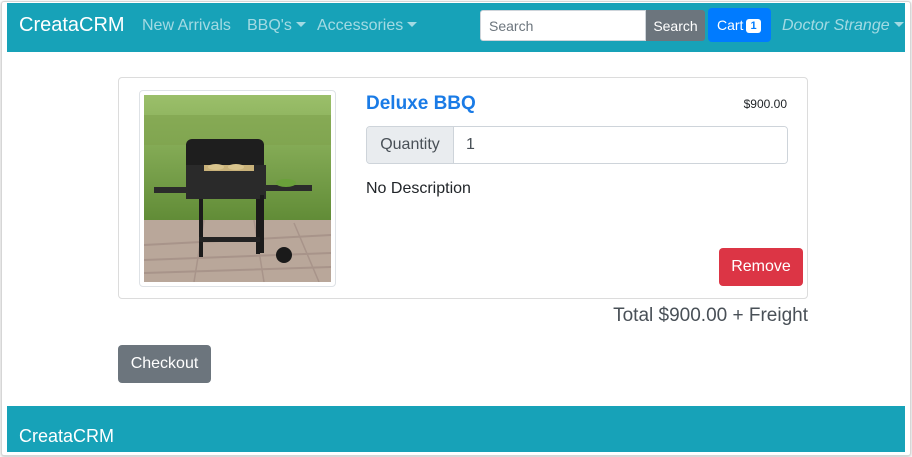 The height and width of the screenshot is (457, 912). What do you see at coordinates (730, 25) in the screenshot?
I see `cart-label: Cart` at bounding box center [730, 25].